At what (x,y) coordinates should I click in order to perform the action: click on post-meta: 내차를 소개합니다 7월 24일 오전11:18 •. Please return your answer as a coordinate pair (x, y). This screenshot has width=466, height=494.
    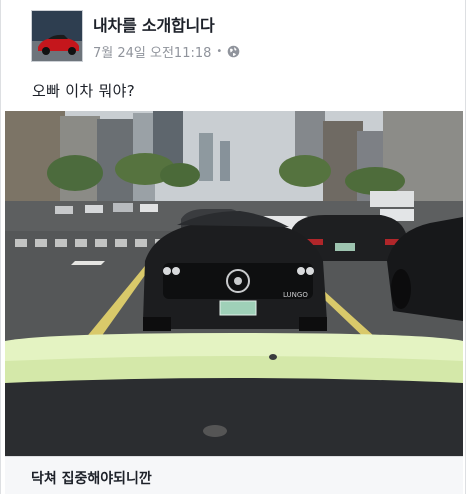
    Looking at the image, I should click on (166, 35).